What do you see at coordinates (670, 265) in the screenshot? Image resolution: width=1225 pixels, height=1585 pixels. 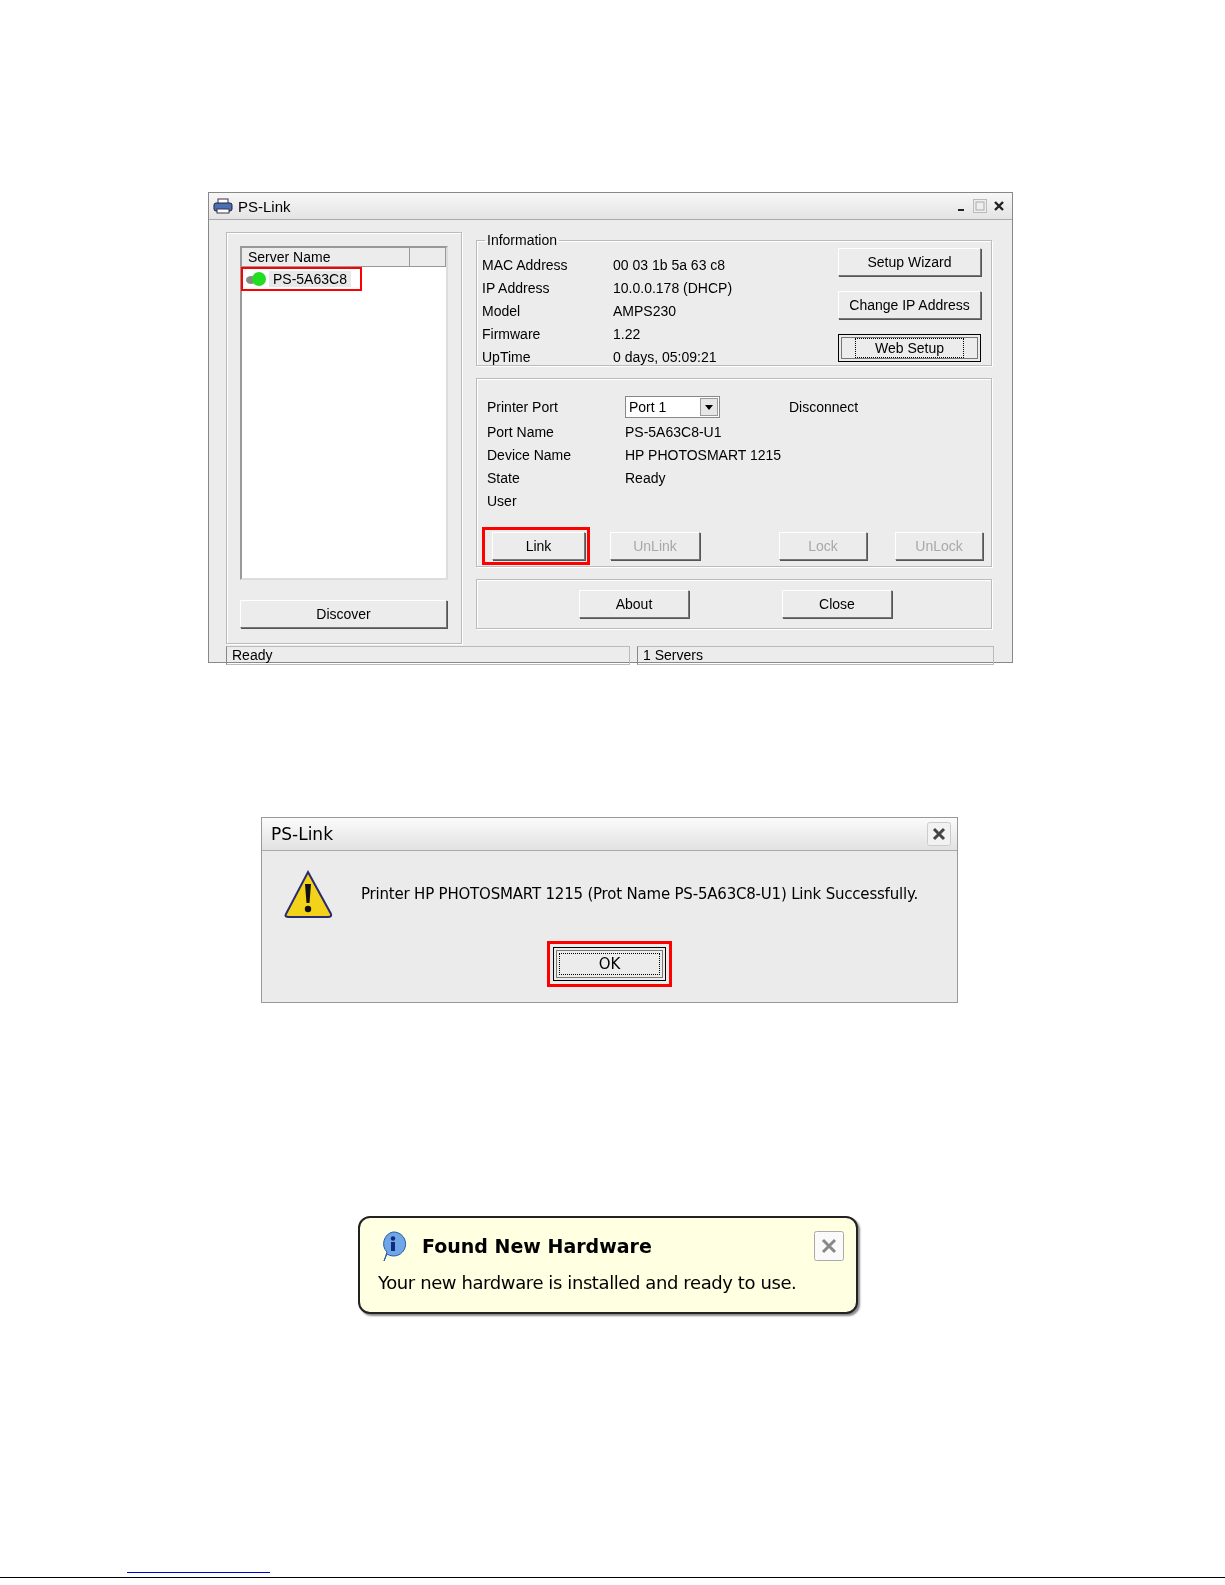 I see `field-value: 00 03 1b 5a 63 c8` at bounding box center [670, 265].